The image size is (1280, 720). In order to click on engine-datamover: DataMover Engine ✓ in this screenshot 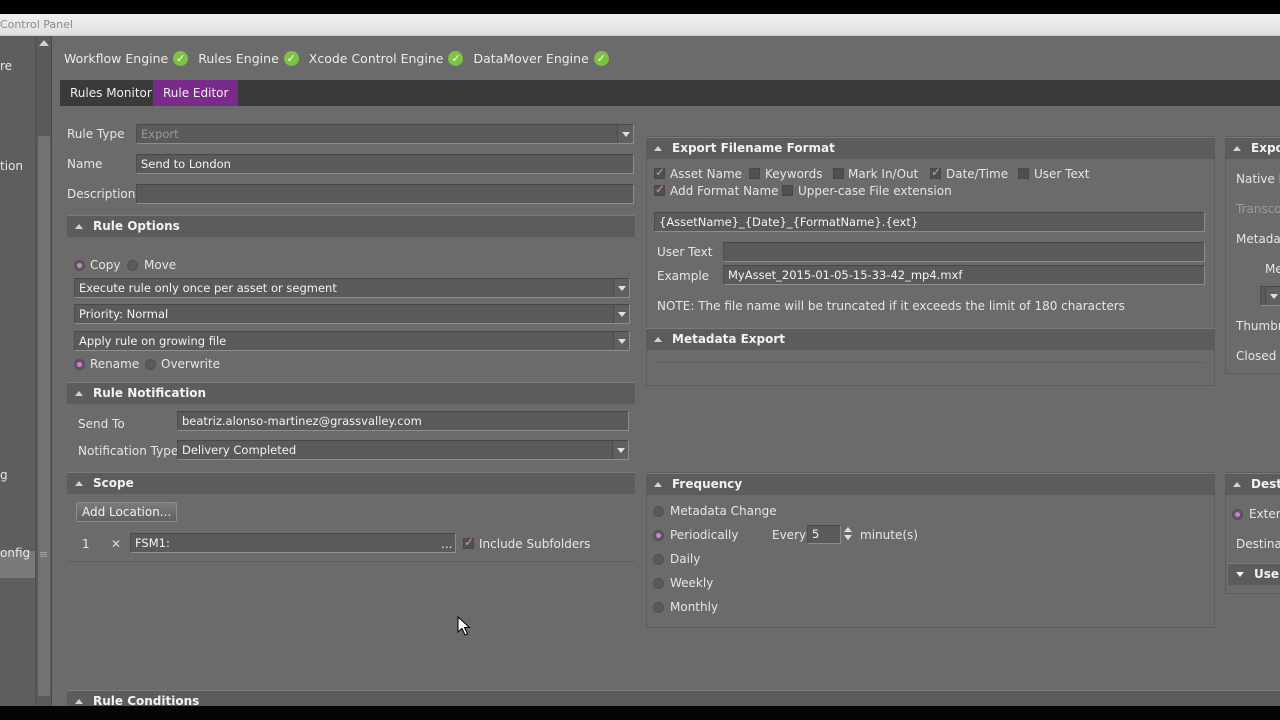, I will do `click(541, 58)`.